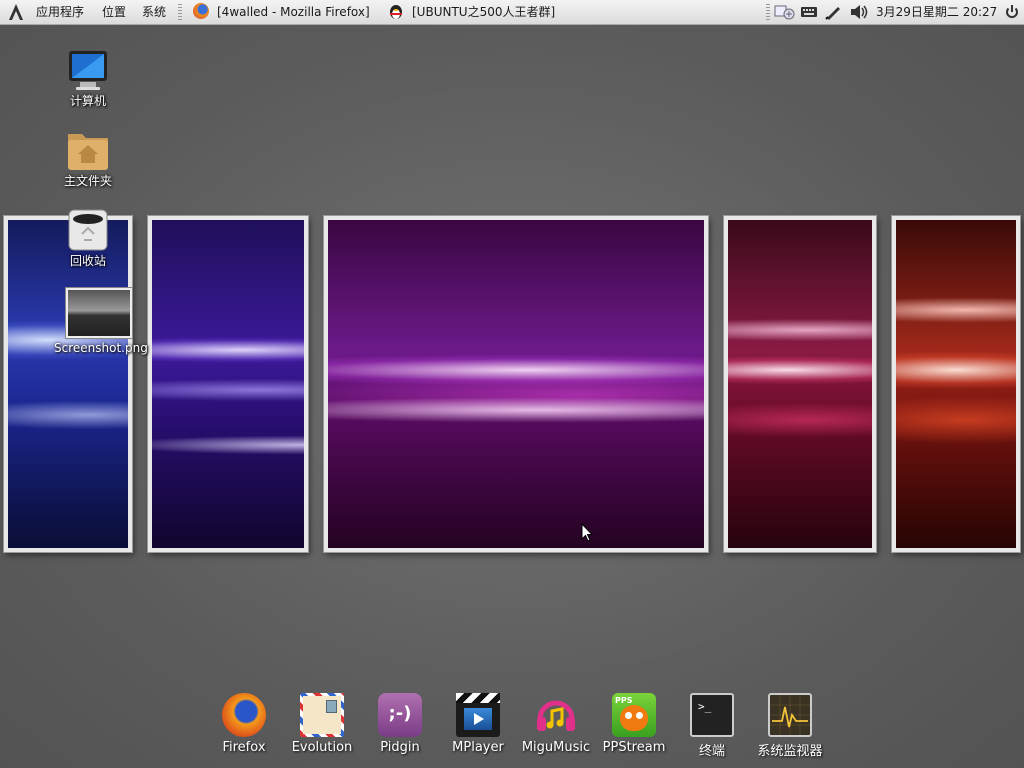 The height and width of the screenshot is (768, 1024). I want to click on dock-item-label: MiguMusic, so click(556, 747).